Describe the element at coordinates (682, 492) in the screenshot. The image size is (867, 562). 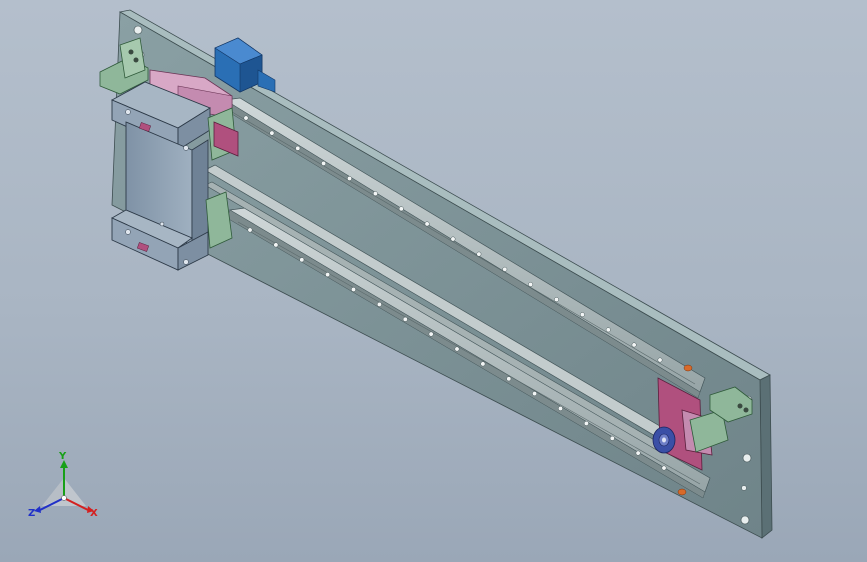
I see `stop-pin-lower` at that location.